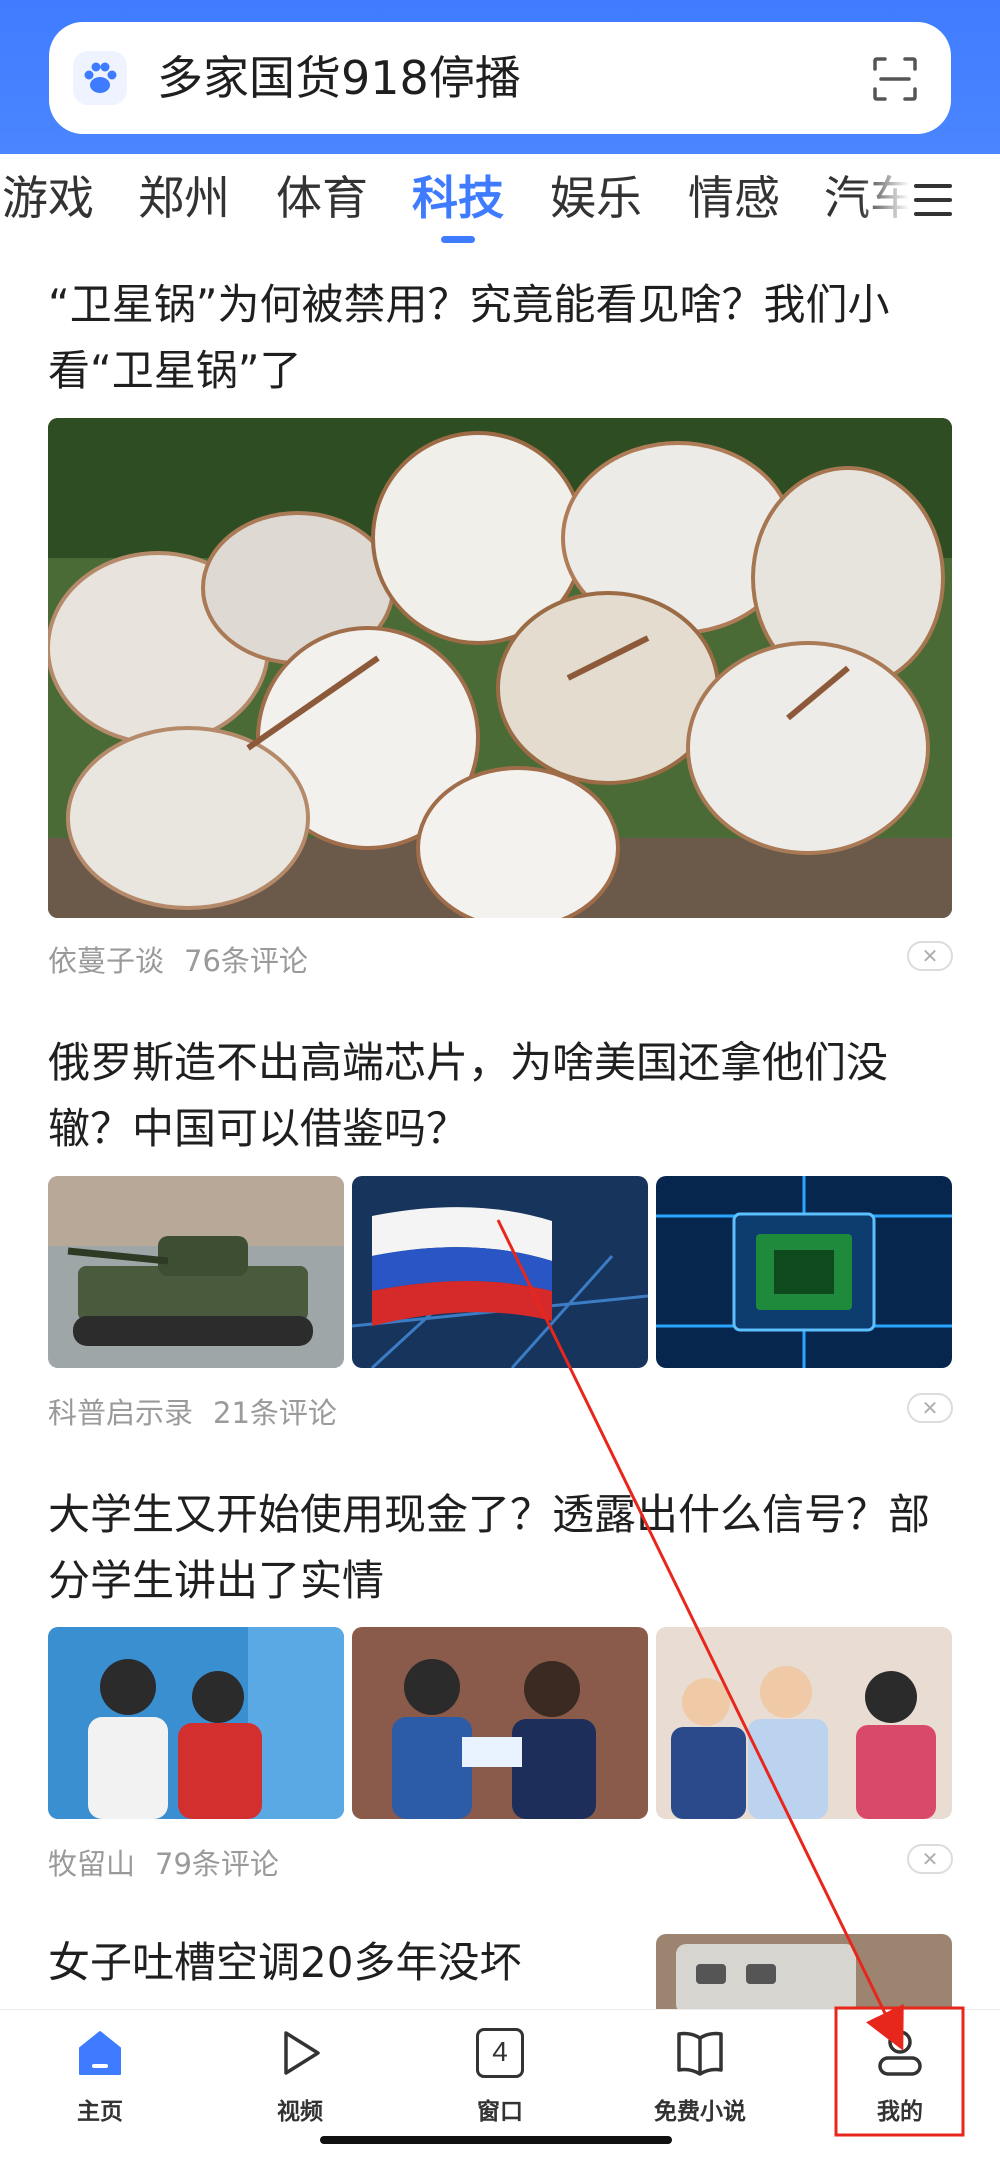 Image resolution: width=1000 pixels, height=2161 pixels. I want to click on article-image-students, so click(196, 1723).